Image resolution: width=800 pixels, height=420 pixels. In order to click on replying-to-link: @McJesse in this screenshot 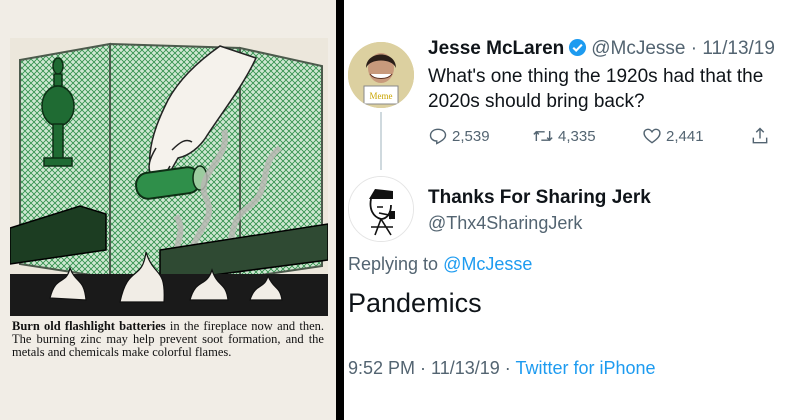, I will do `click(487, 264)`.